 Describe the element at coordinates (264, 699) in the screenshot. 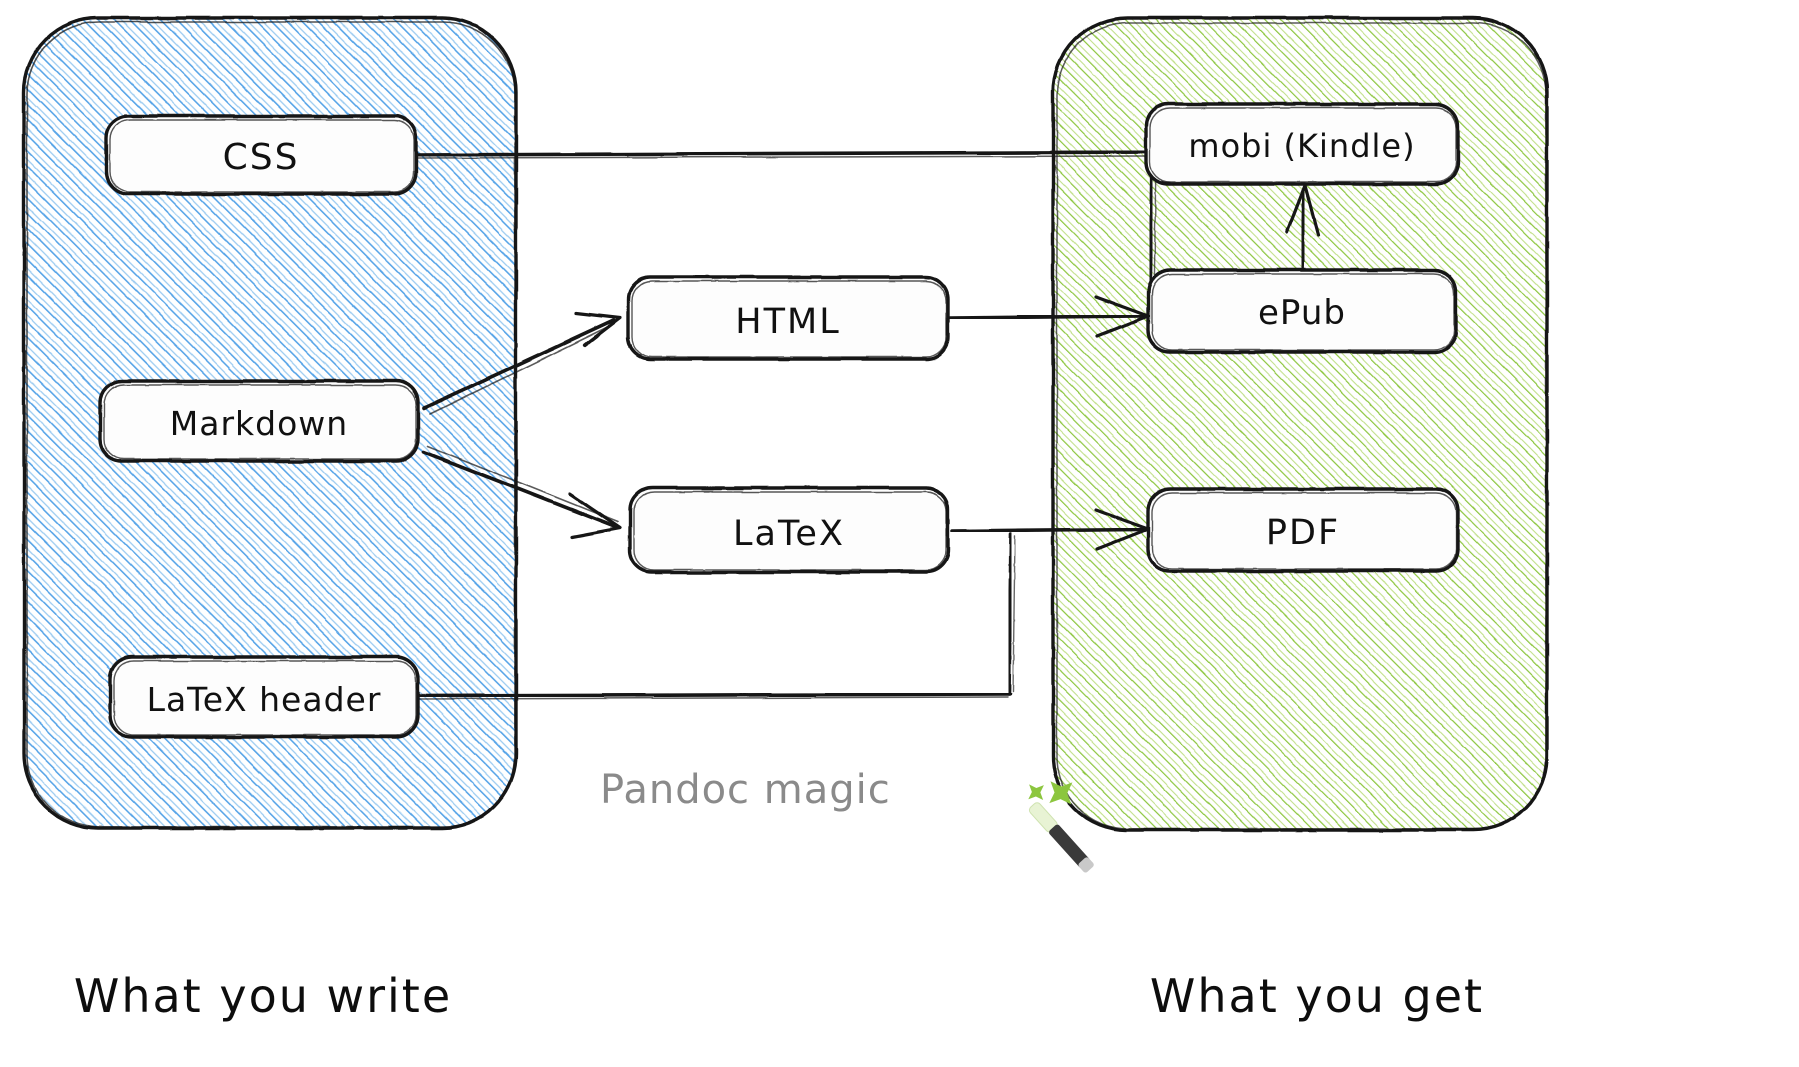

I see `node-label-latex-header: LaTeX header` at that location.